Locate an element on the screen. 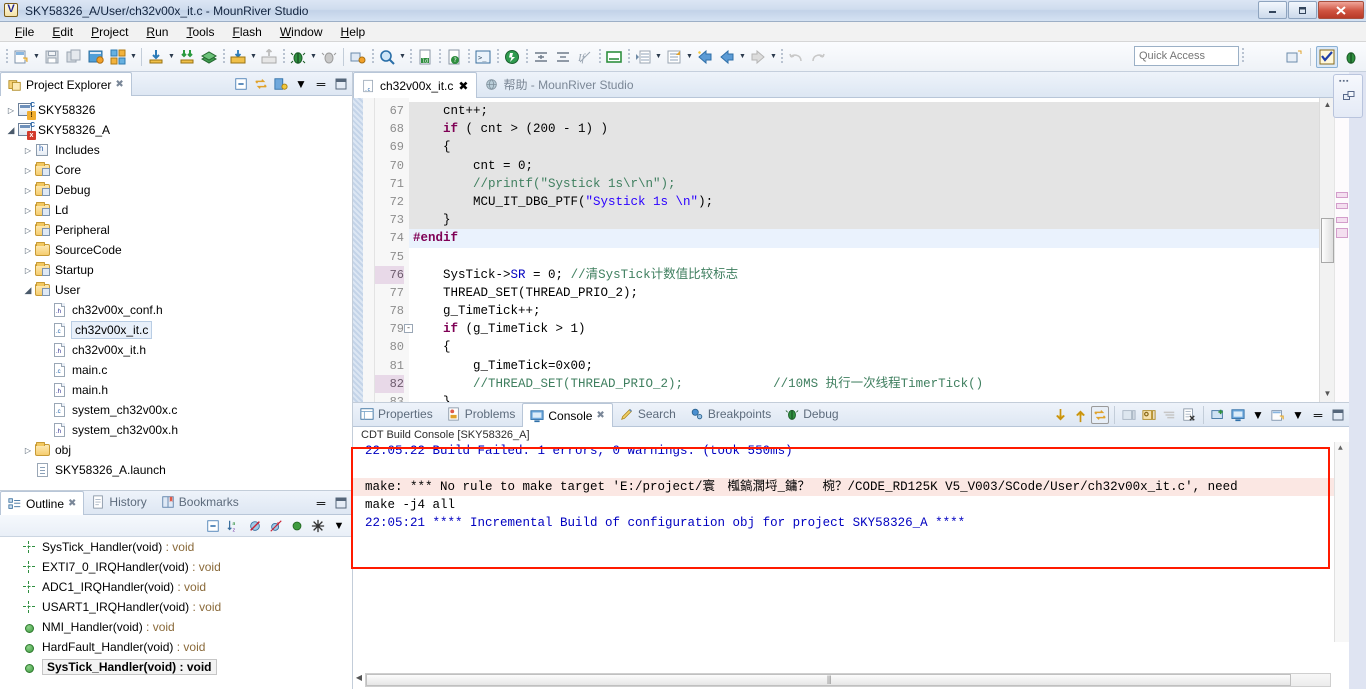 Image resolution: width=1366 pixels, height=689 pixels. code-line: THREAD_SET(THREAD_PRIO_2); is located at coordinates (864, 293).